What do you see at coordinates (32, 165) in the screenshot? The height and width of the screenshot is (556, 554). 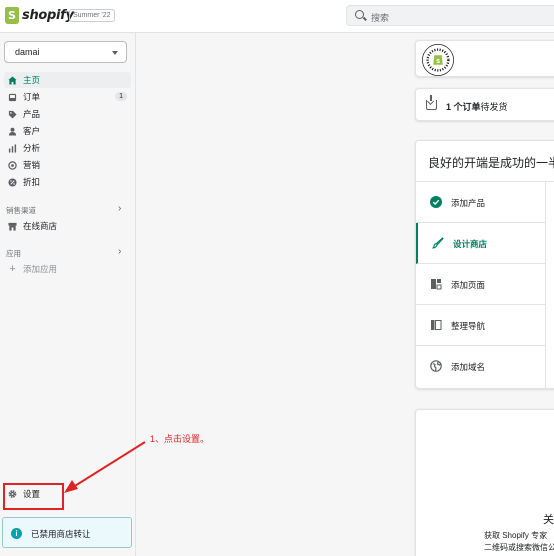 I see `sidebar-item-label: 营销` at bounding box center [32, 165].